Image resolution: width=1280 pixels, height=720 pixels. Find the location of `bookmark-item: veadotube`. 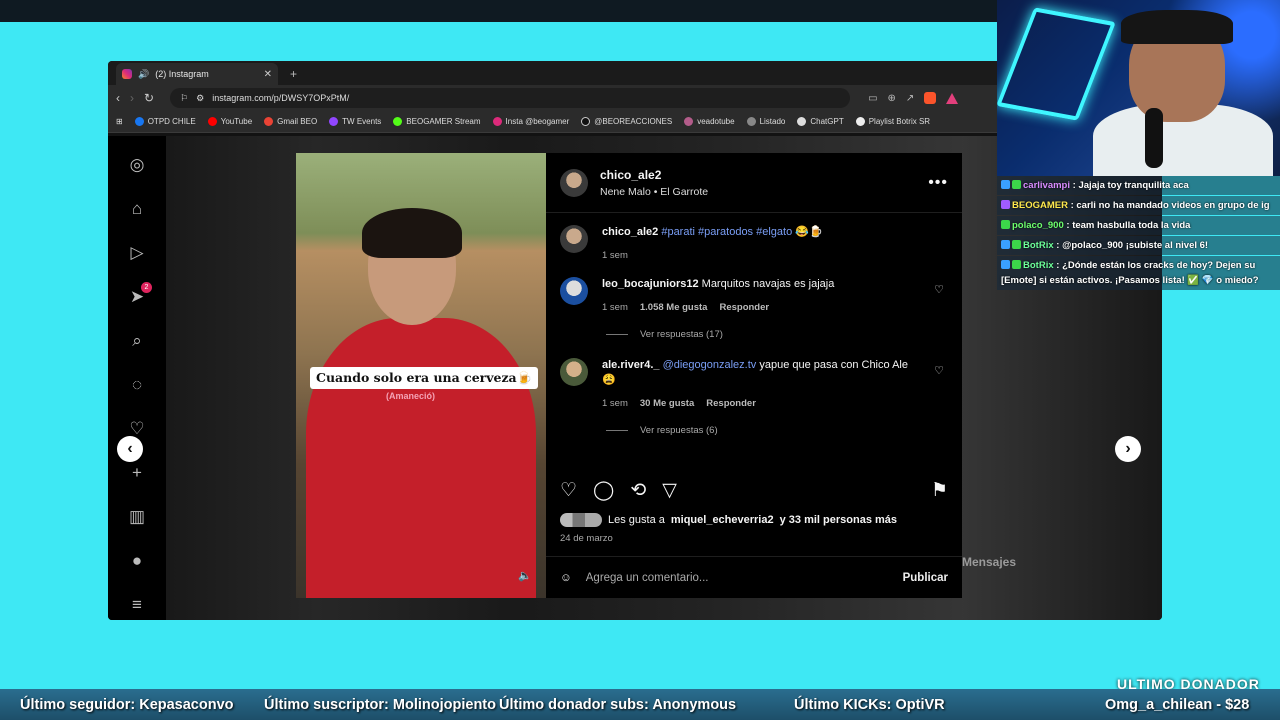

bookmark-item: veadotube is located at coordinates (709, 121).